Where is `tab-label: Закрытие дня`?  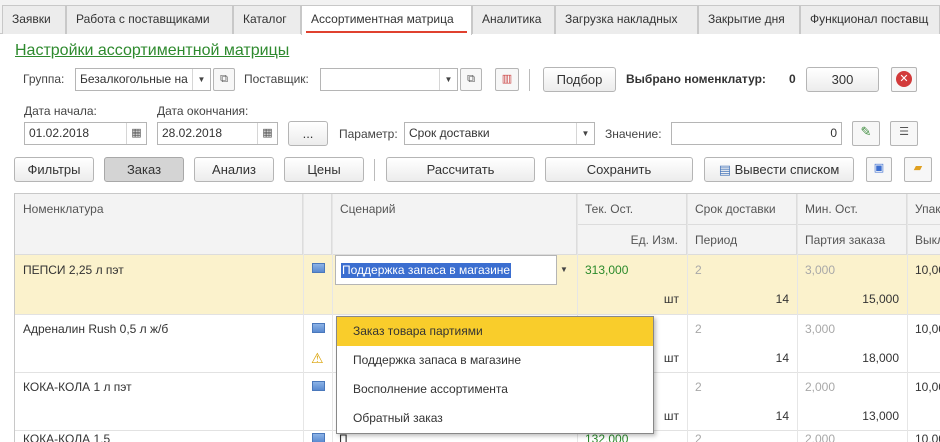 tab-label: Закрытие дня is located at coordinates (746, 19).